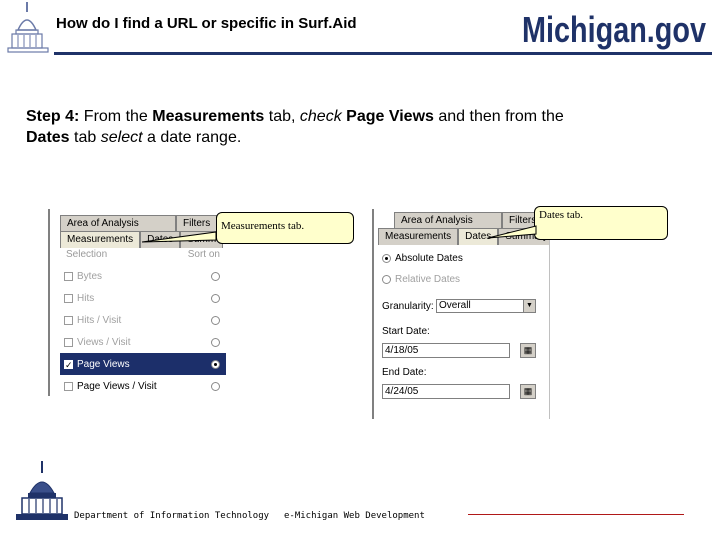 This screenshot has height=540, width=720. I want to click on granularity-value: Overall, so click(455, 305).